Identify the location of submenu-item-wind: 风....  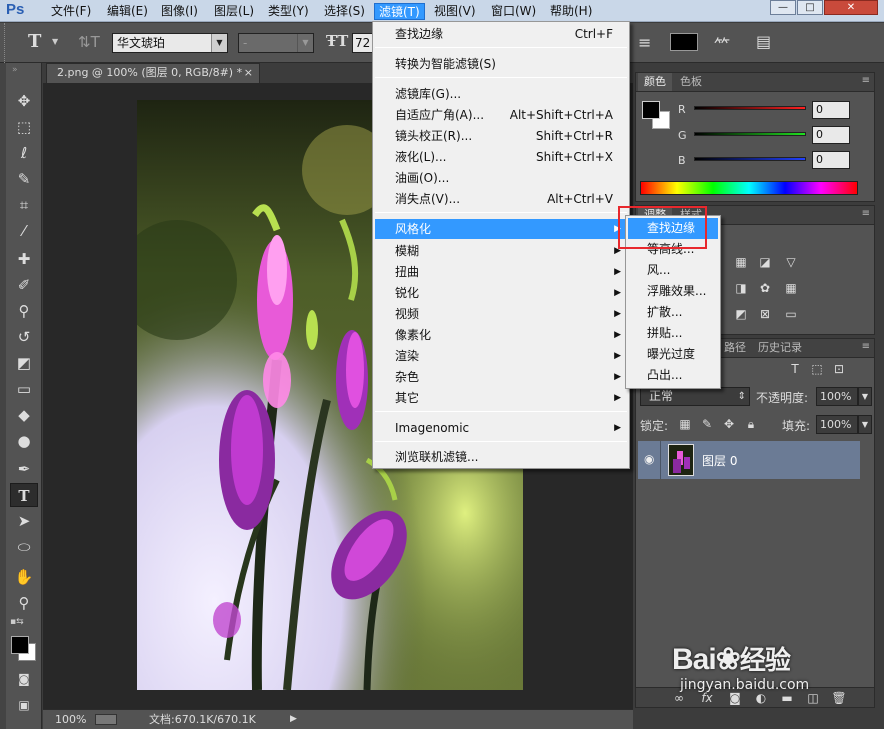
(673, 270).